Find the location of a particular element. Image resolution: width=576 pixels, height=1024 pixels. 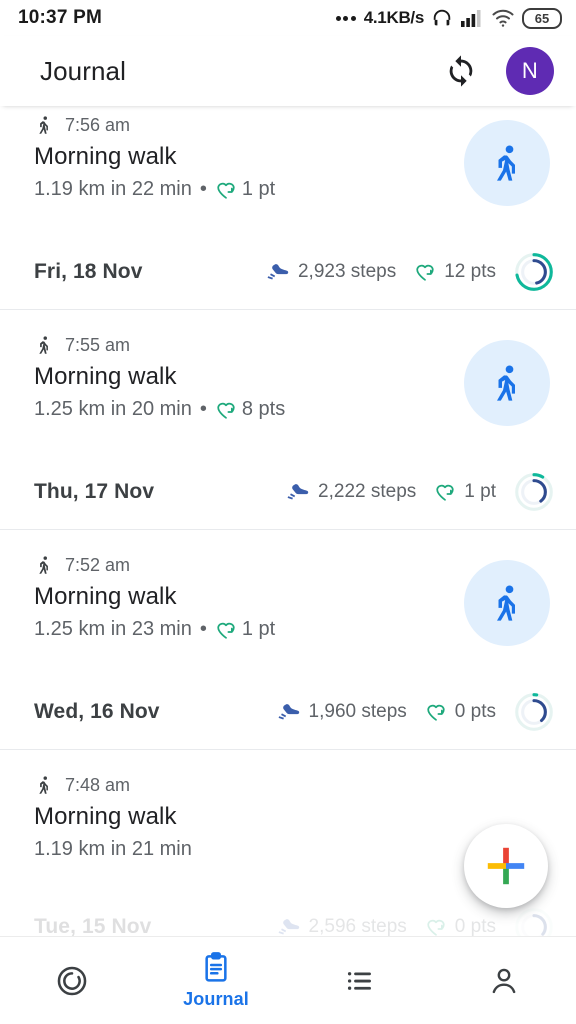

status-bar-network-speed: 4.1KB/s is located at coordinates (394, 17).